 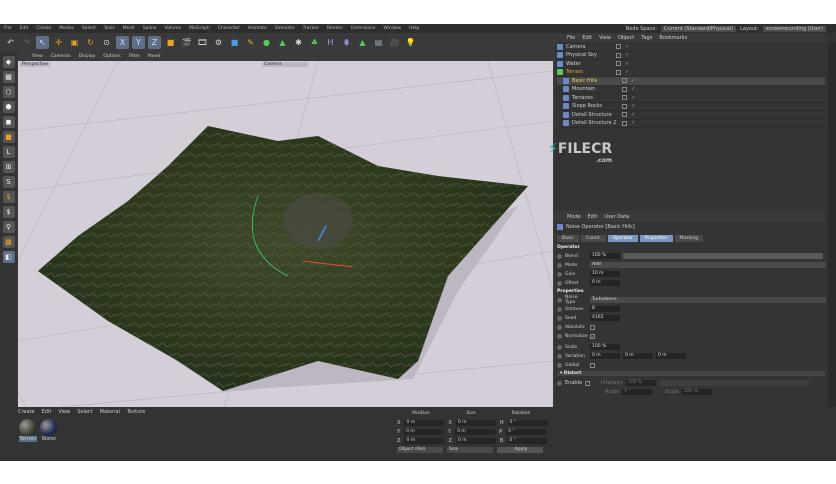 I want to click on menu-edit: Edit, so click(x=24, y=28).